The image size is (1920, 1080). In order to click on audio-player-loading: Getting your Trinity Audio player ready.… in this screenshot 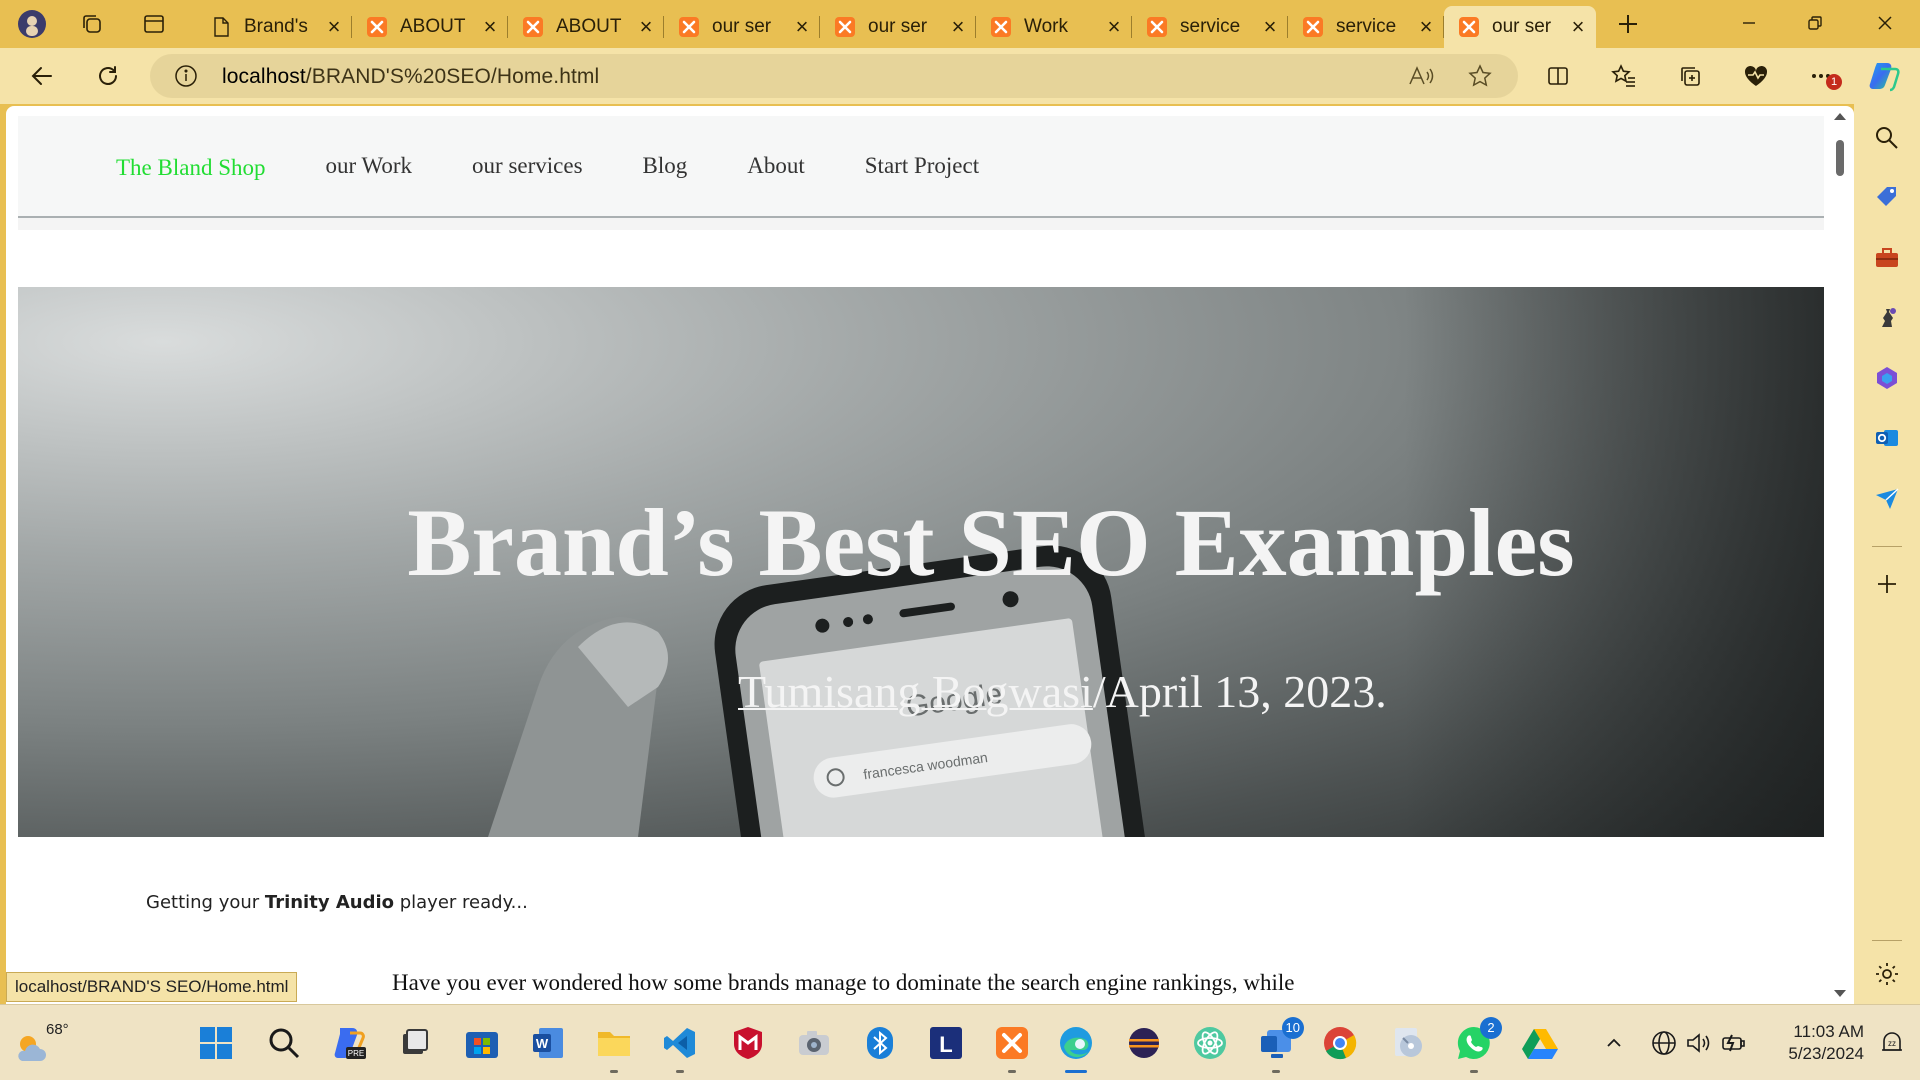, I will do `click(337, 902)`.